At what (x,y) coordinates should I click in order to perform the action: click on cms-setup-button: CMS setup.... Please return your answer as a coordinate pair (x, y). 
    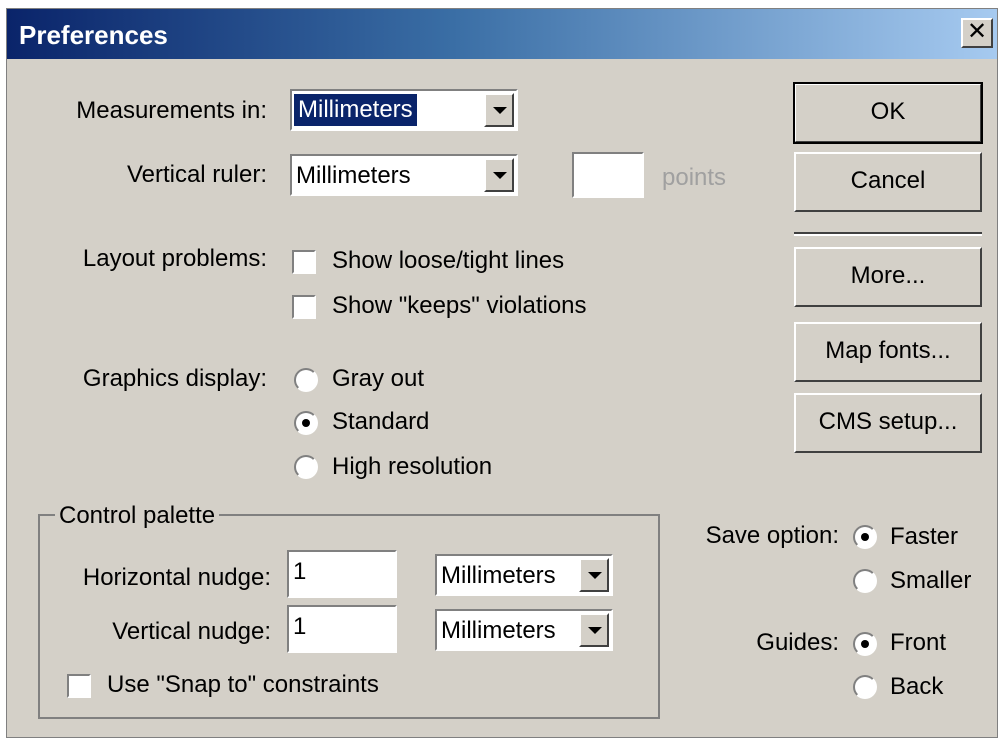
    Looking at the image, I should click on (888, 423).